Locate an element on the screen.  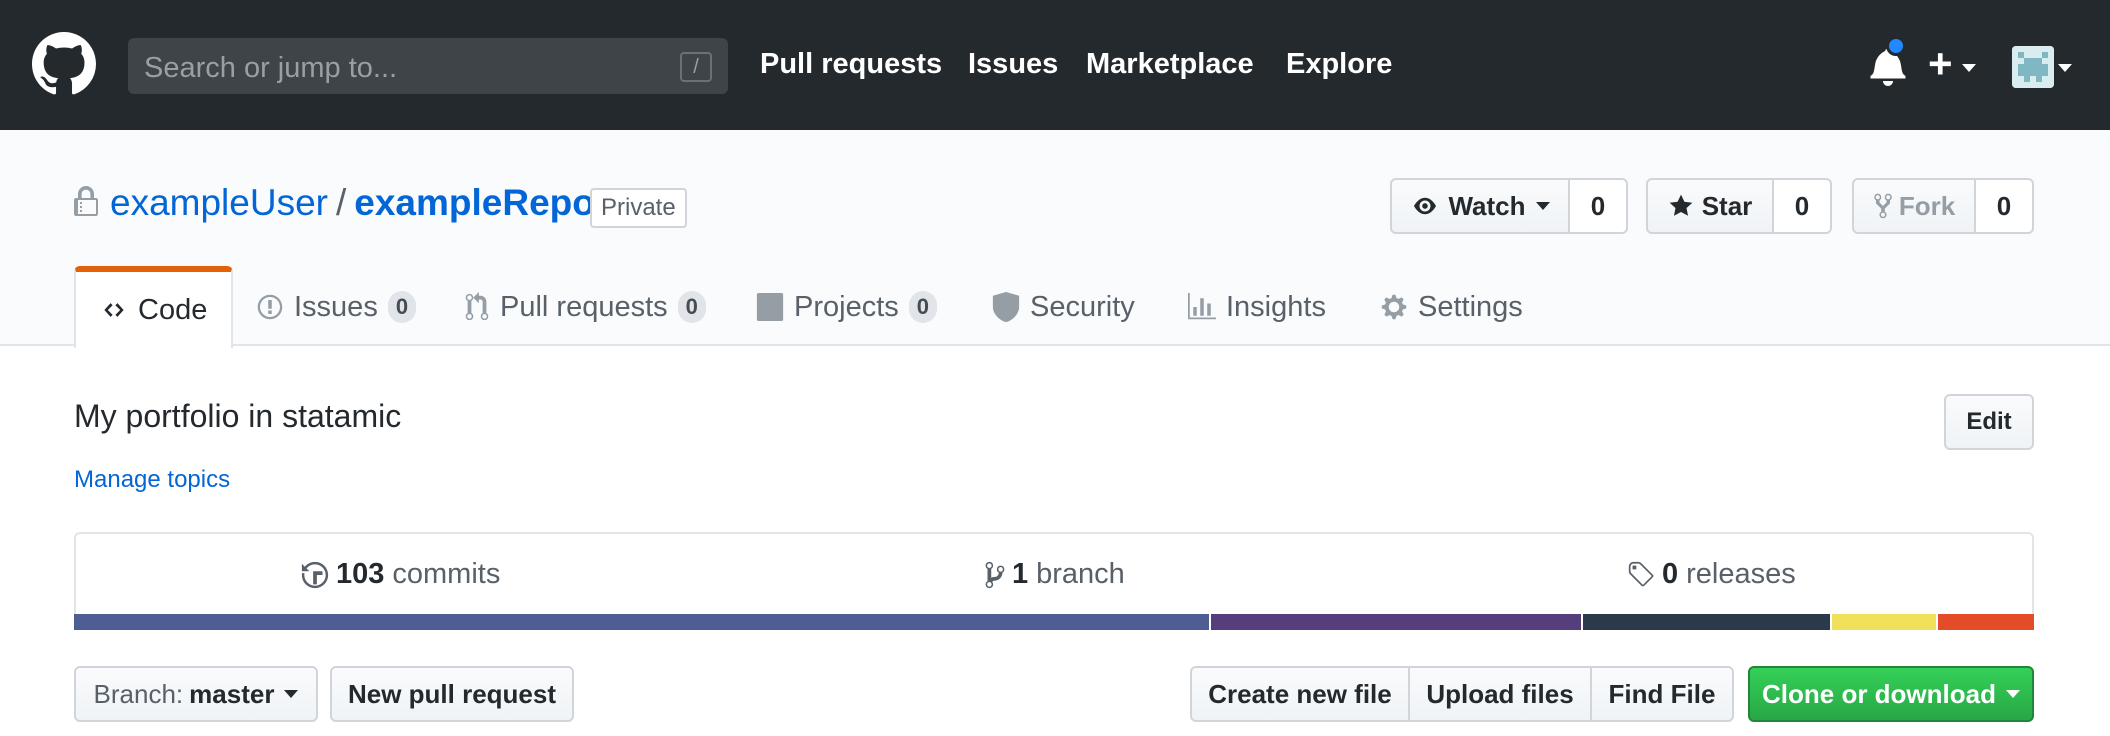
tab-code: Code is located at coordinates (154, 307).